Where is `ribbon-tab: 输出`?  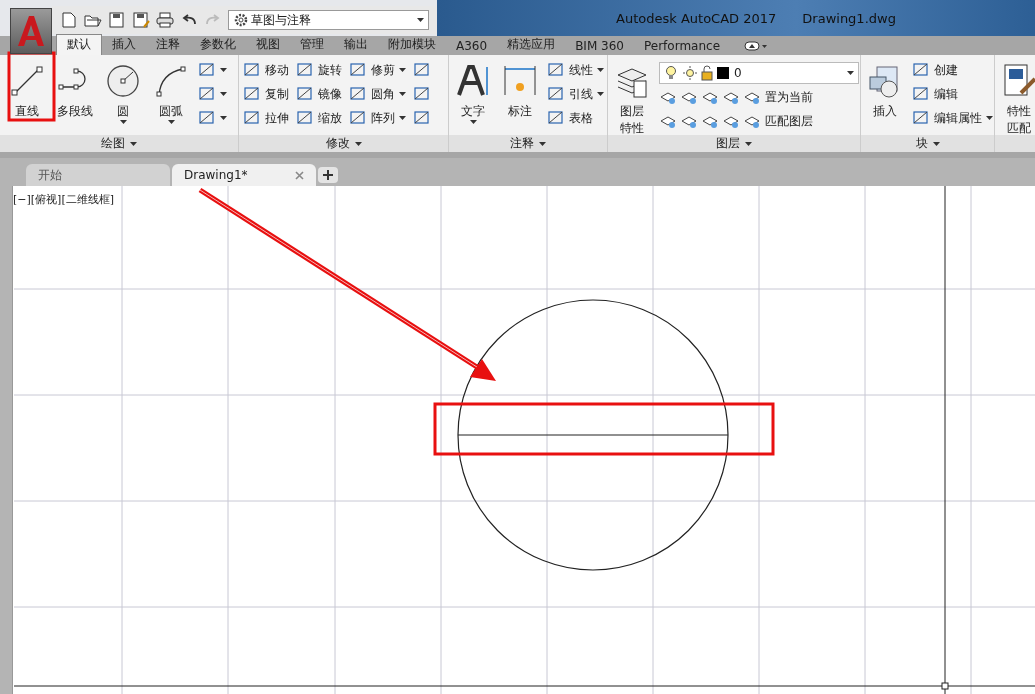
ribbon-tab: 输出 is located at coordinates (356, 45).